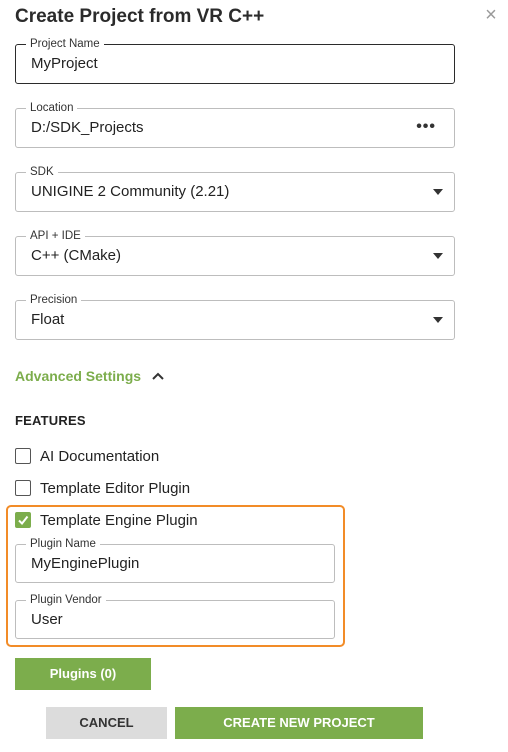  What do you see at coordinates (115, 488) in the screenshot?
I see `feature-label: Template Editor Plugin` at bounding box center [115, 488].